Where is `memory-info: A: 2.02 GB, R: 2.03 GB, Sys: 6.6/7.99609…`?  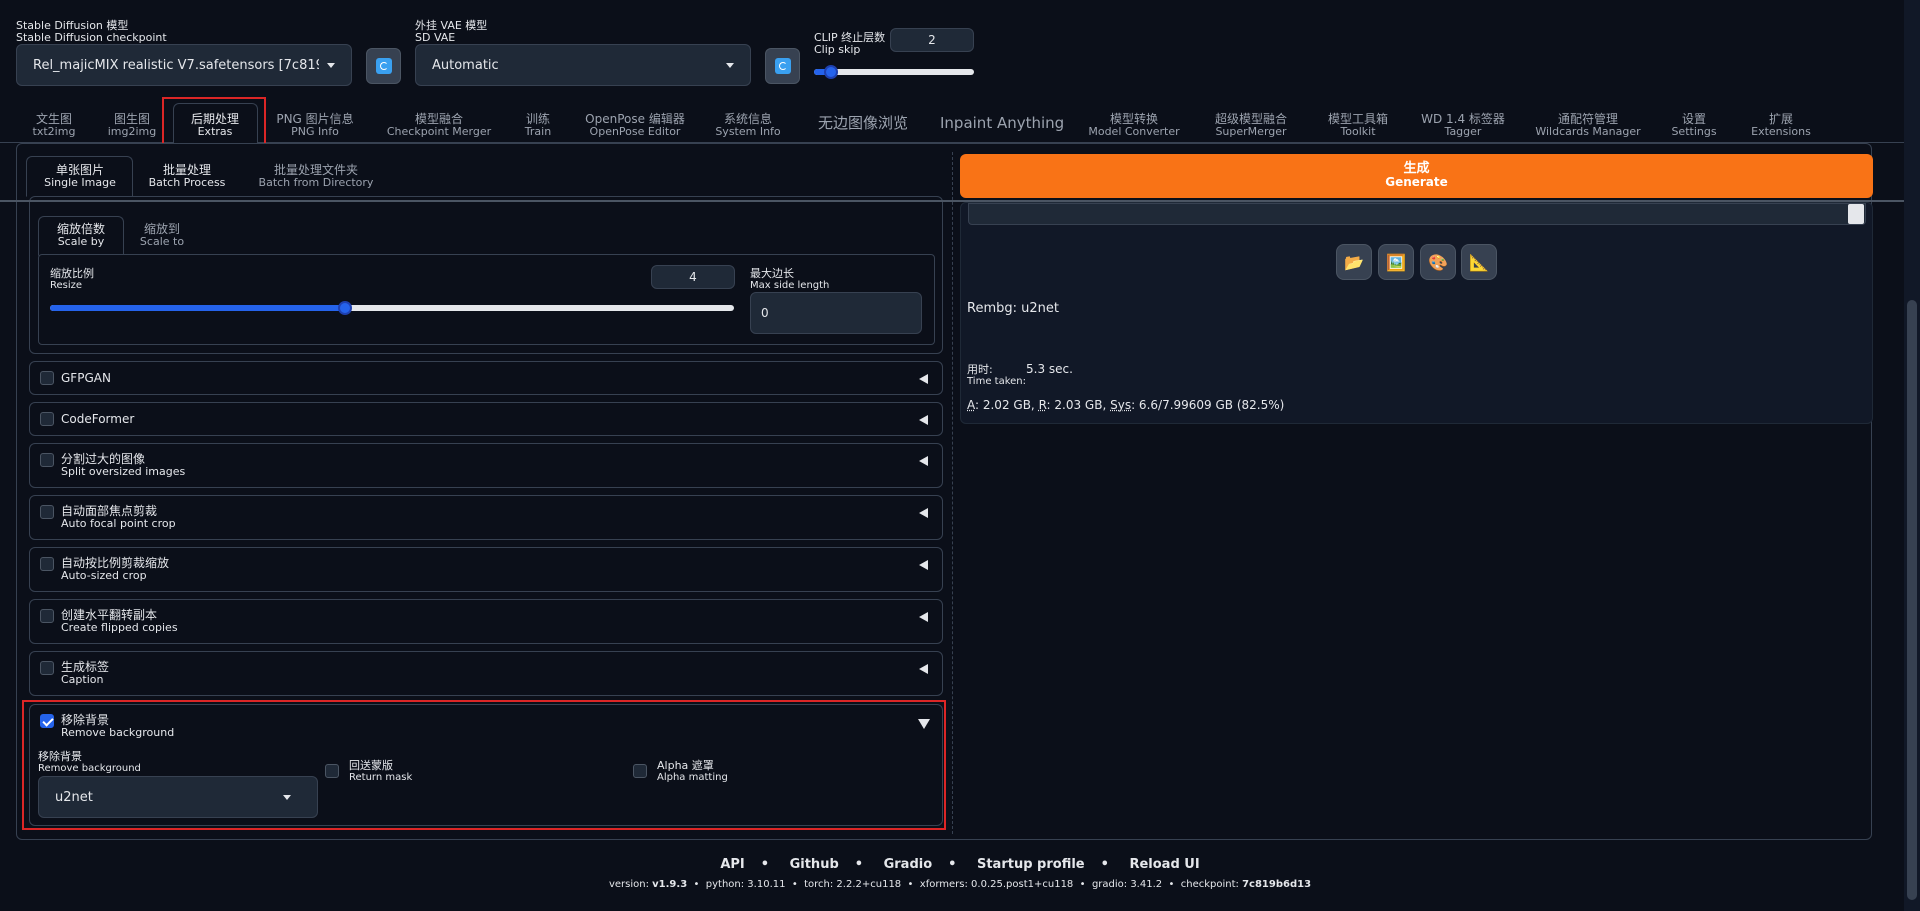 memory-info: A: 2.02 GB, R: 2.03 GB, Sys: 6.6/7.99609… is located at coordinates (1126, 405).